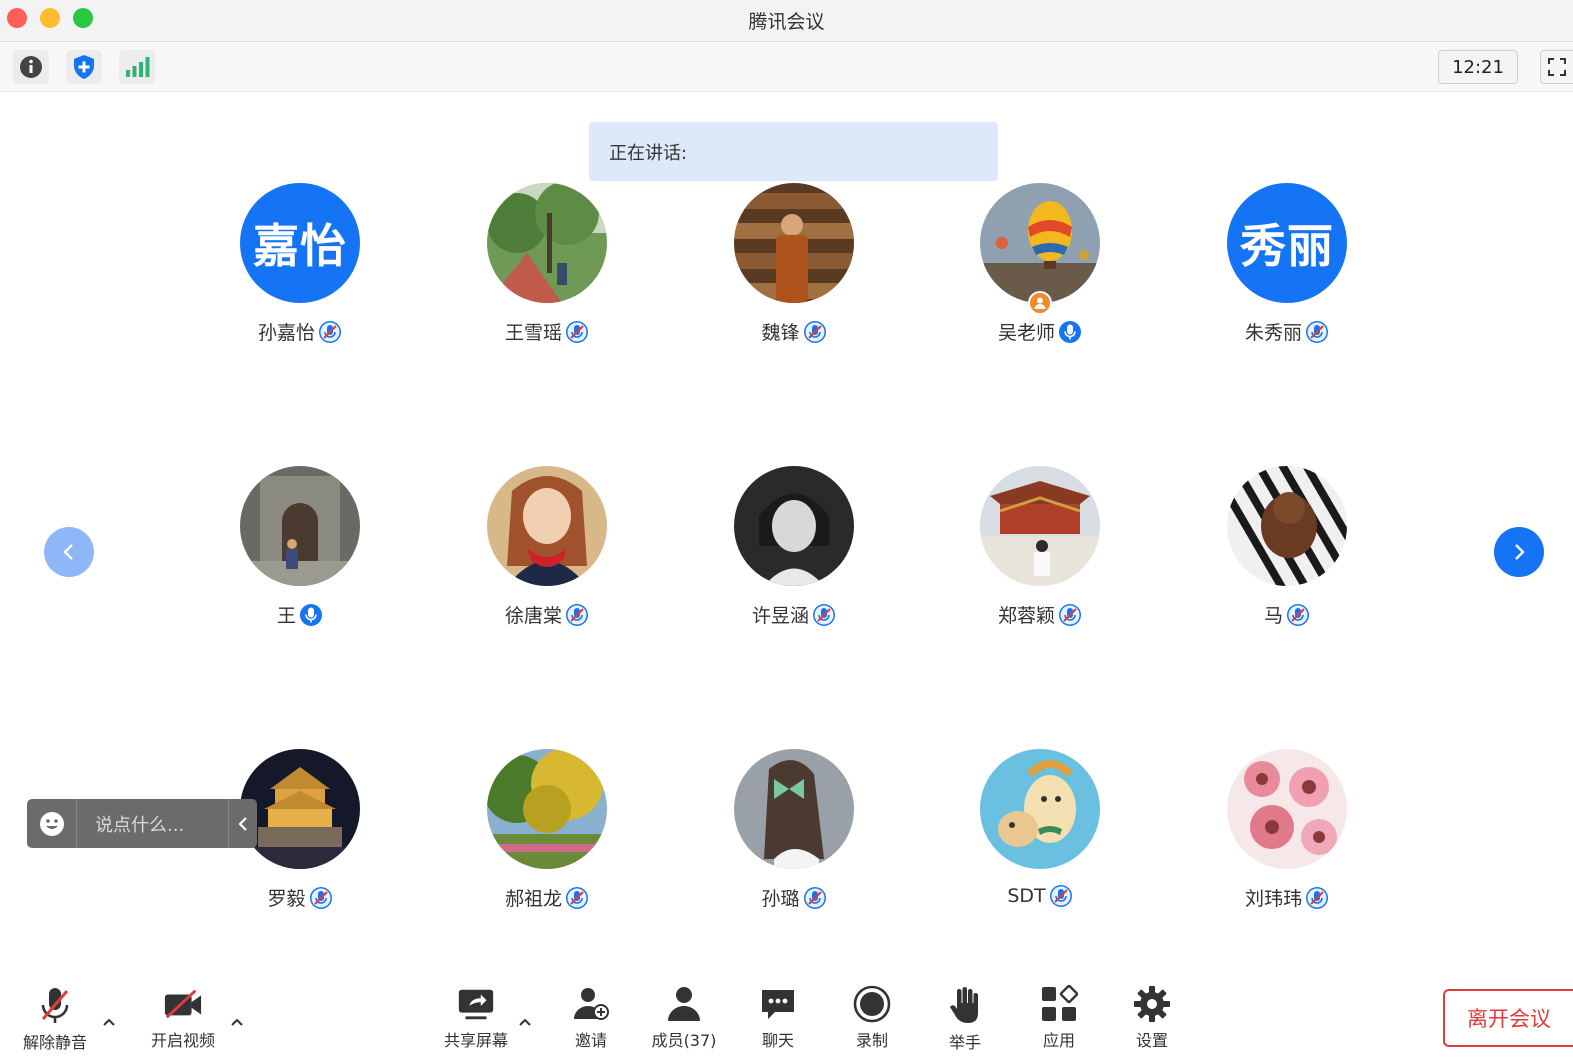 Image resolution: width=1573 pixels, height=1059 pixels. I want to click on chat-bubble-icon, so click(778, 1004).